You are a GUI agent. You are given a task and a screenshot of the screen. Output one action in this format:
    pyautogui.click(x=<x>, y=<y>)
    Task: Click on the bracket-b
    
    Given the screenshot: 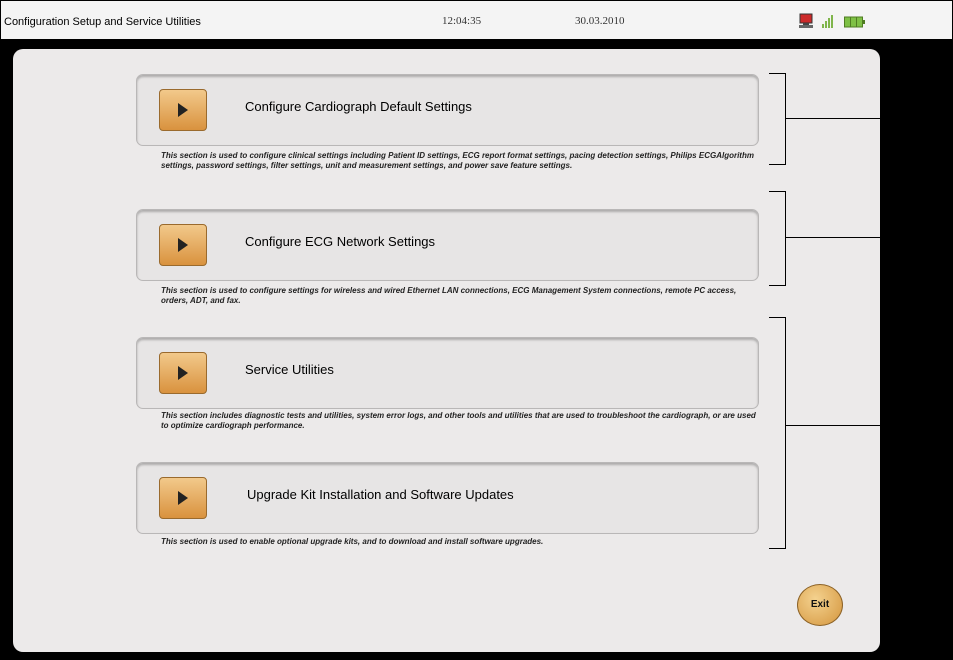 What is the action you would take?
    pyautogui.click(x=777, y=238)
    